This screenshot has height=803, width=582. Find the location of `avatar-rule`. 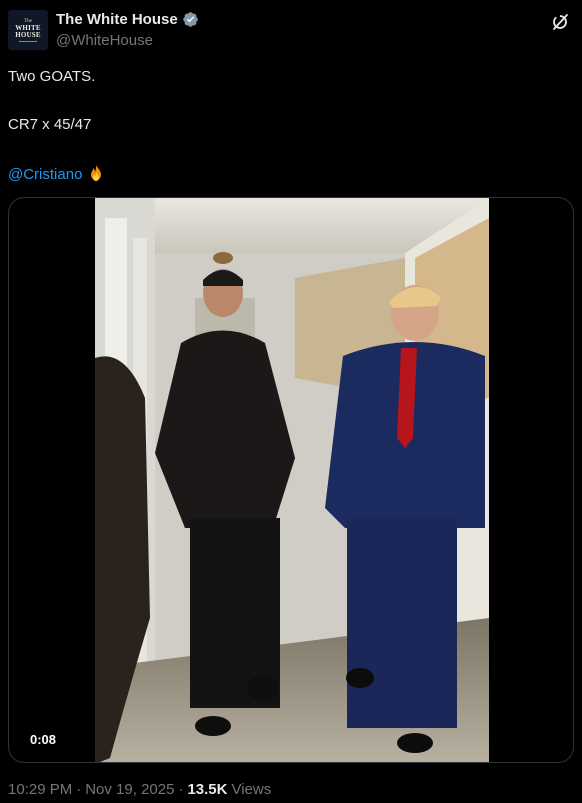

avatar-rule is located at coordinates (28, 41).